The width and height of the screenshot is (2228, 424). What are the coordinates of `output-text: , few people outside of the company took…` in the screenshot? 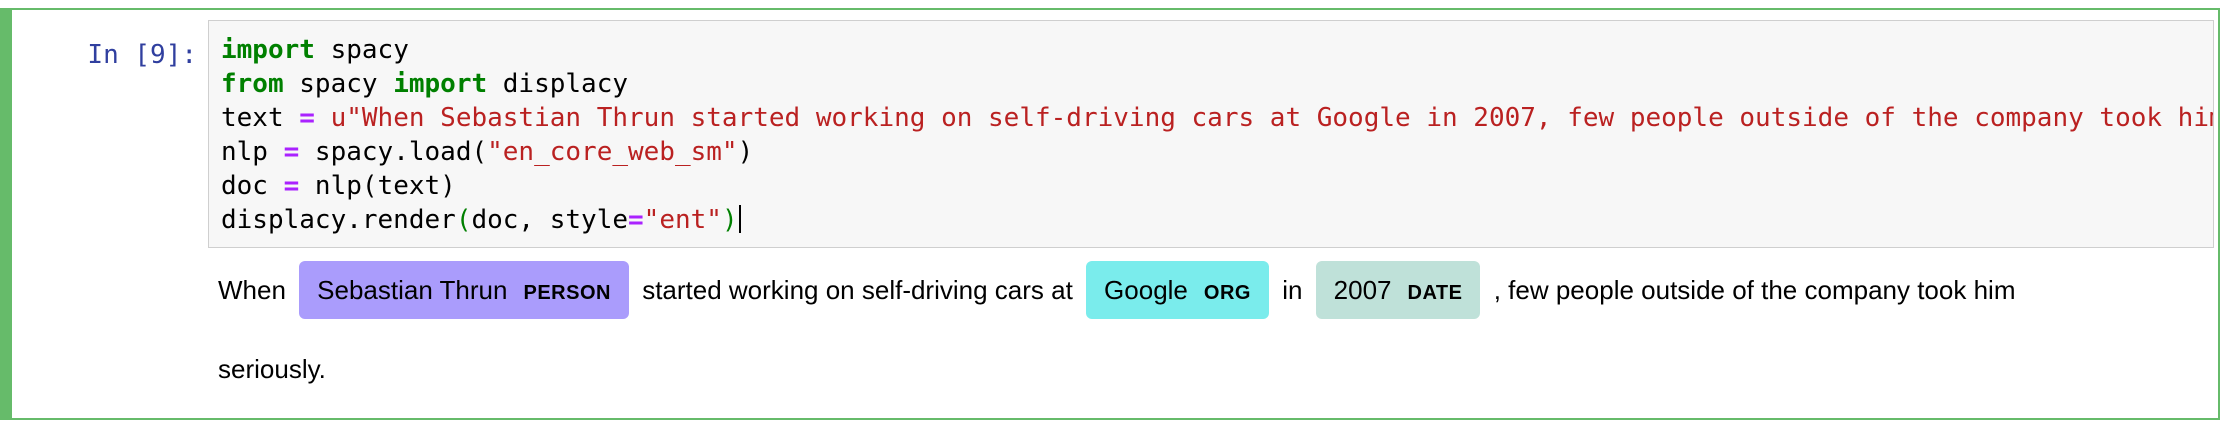 It's located at (1754, 290).